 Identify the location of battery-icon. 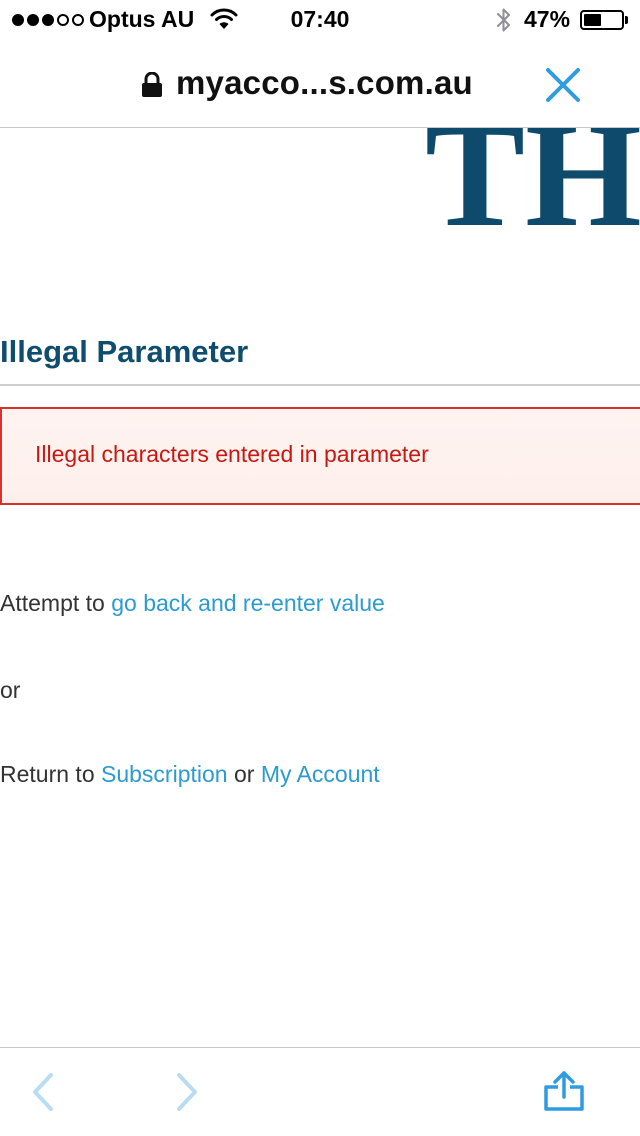
(602, 20).